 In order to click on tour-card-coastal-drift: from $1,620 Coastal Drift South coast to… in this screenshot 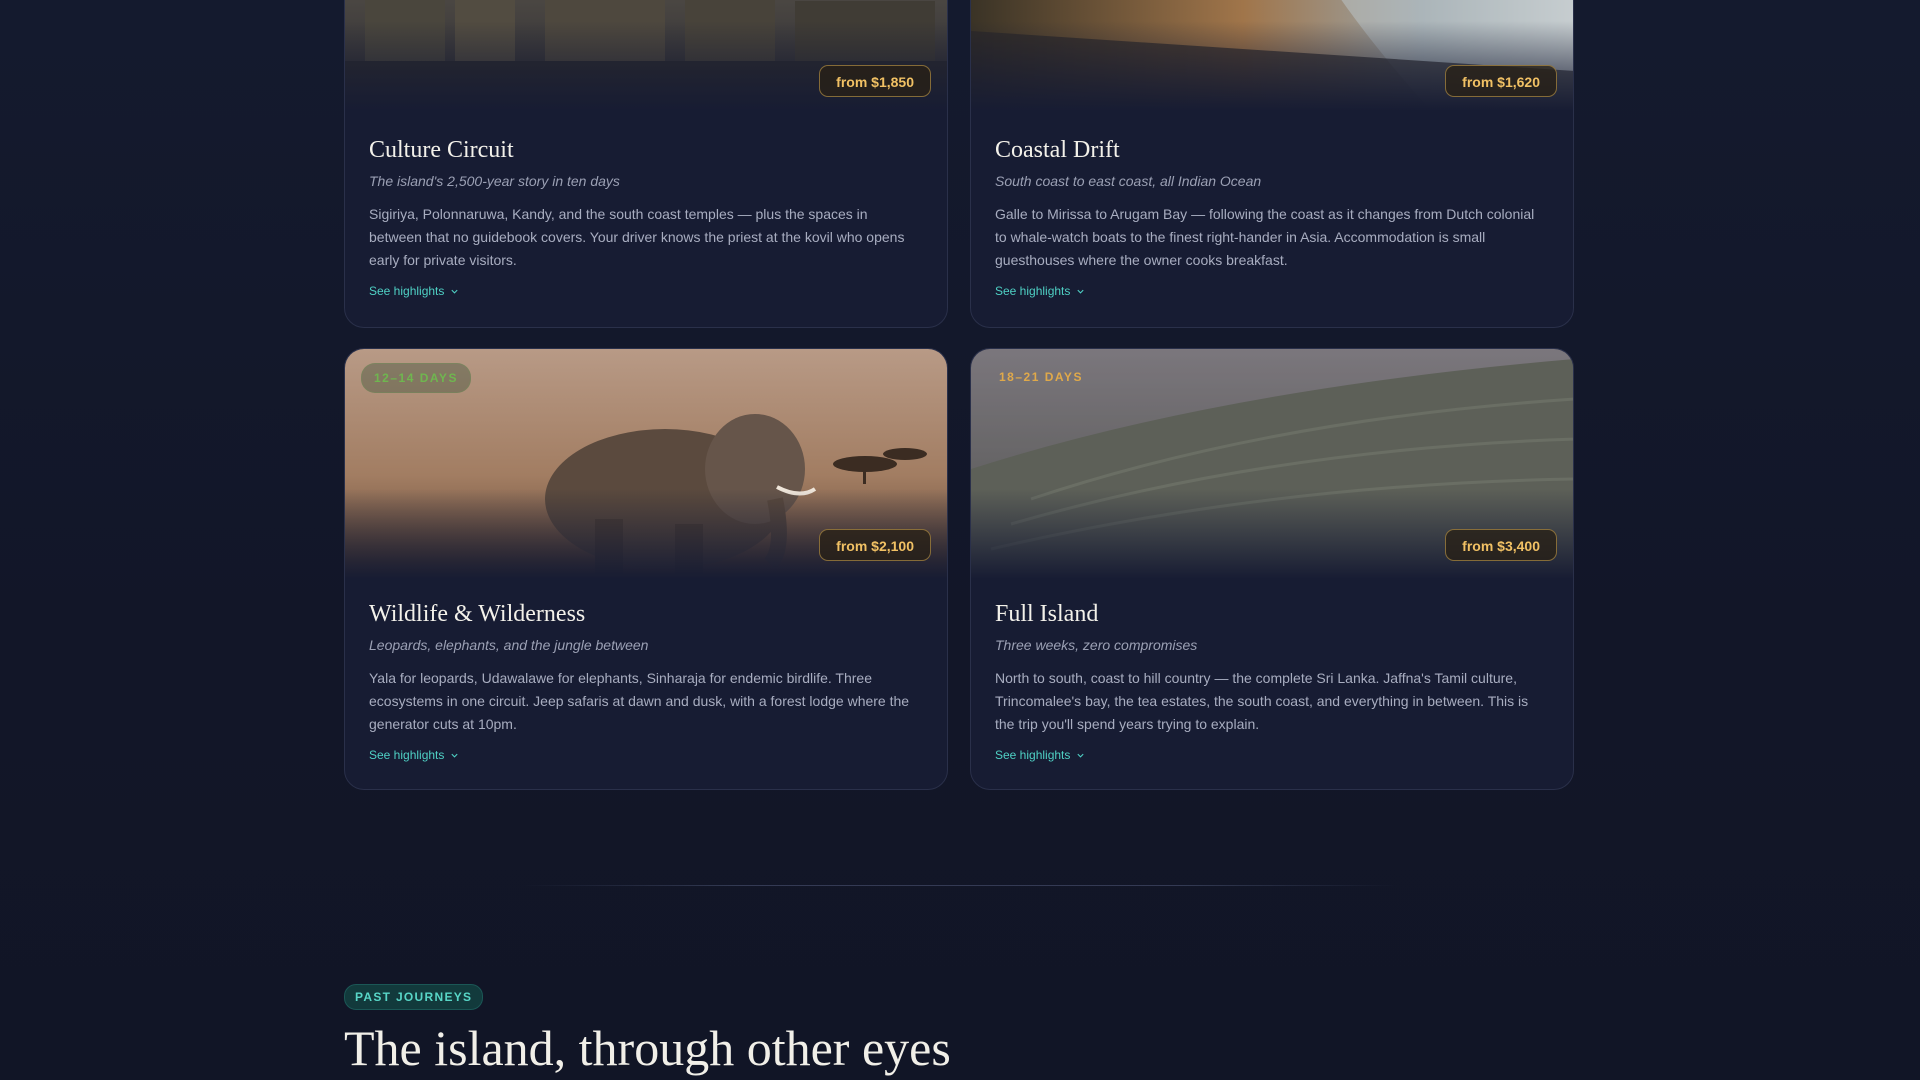, I will do `click(1272, 164)`.